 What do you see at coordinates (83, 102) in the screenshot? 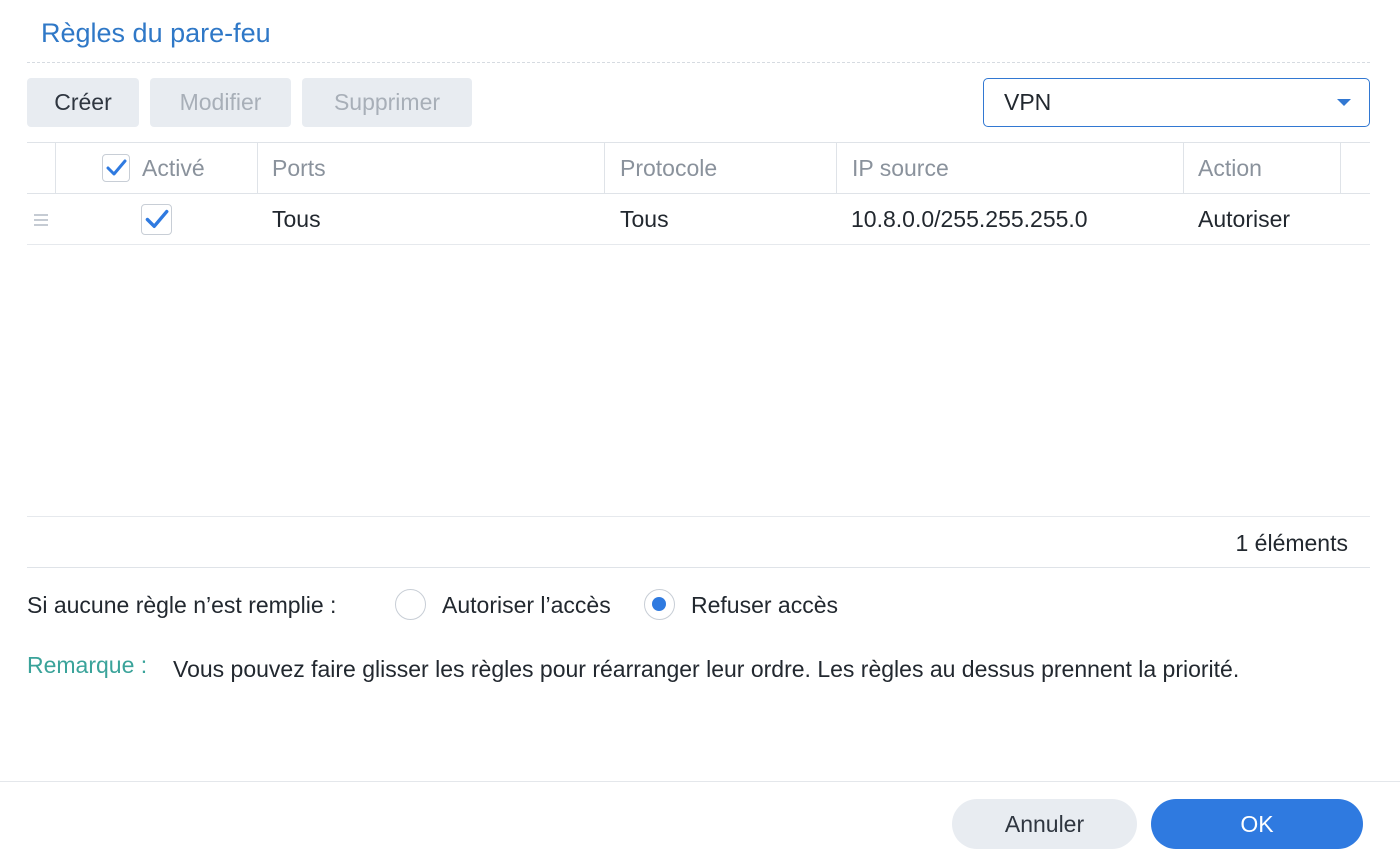
I see `create-button: Créer` at bounding box center [83, 102].